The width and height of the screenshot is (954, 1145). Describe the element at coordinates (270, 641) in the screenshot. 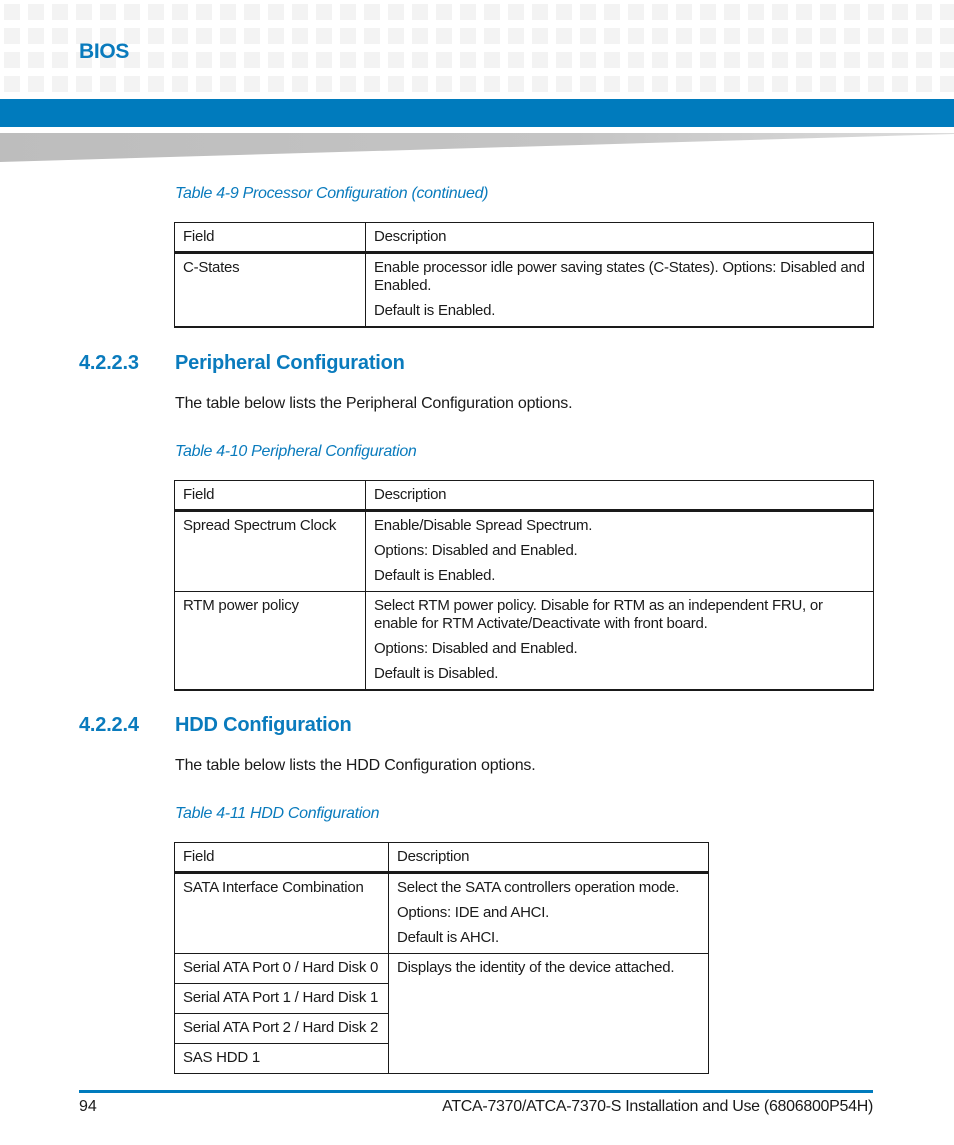

I see `field-cell: RTM power policy` at that location.